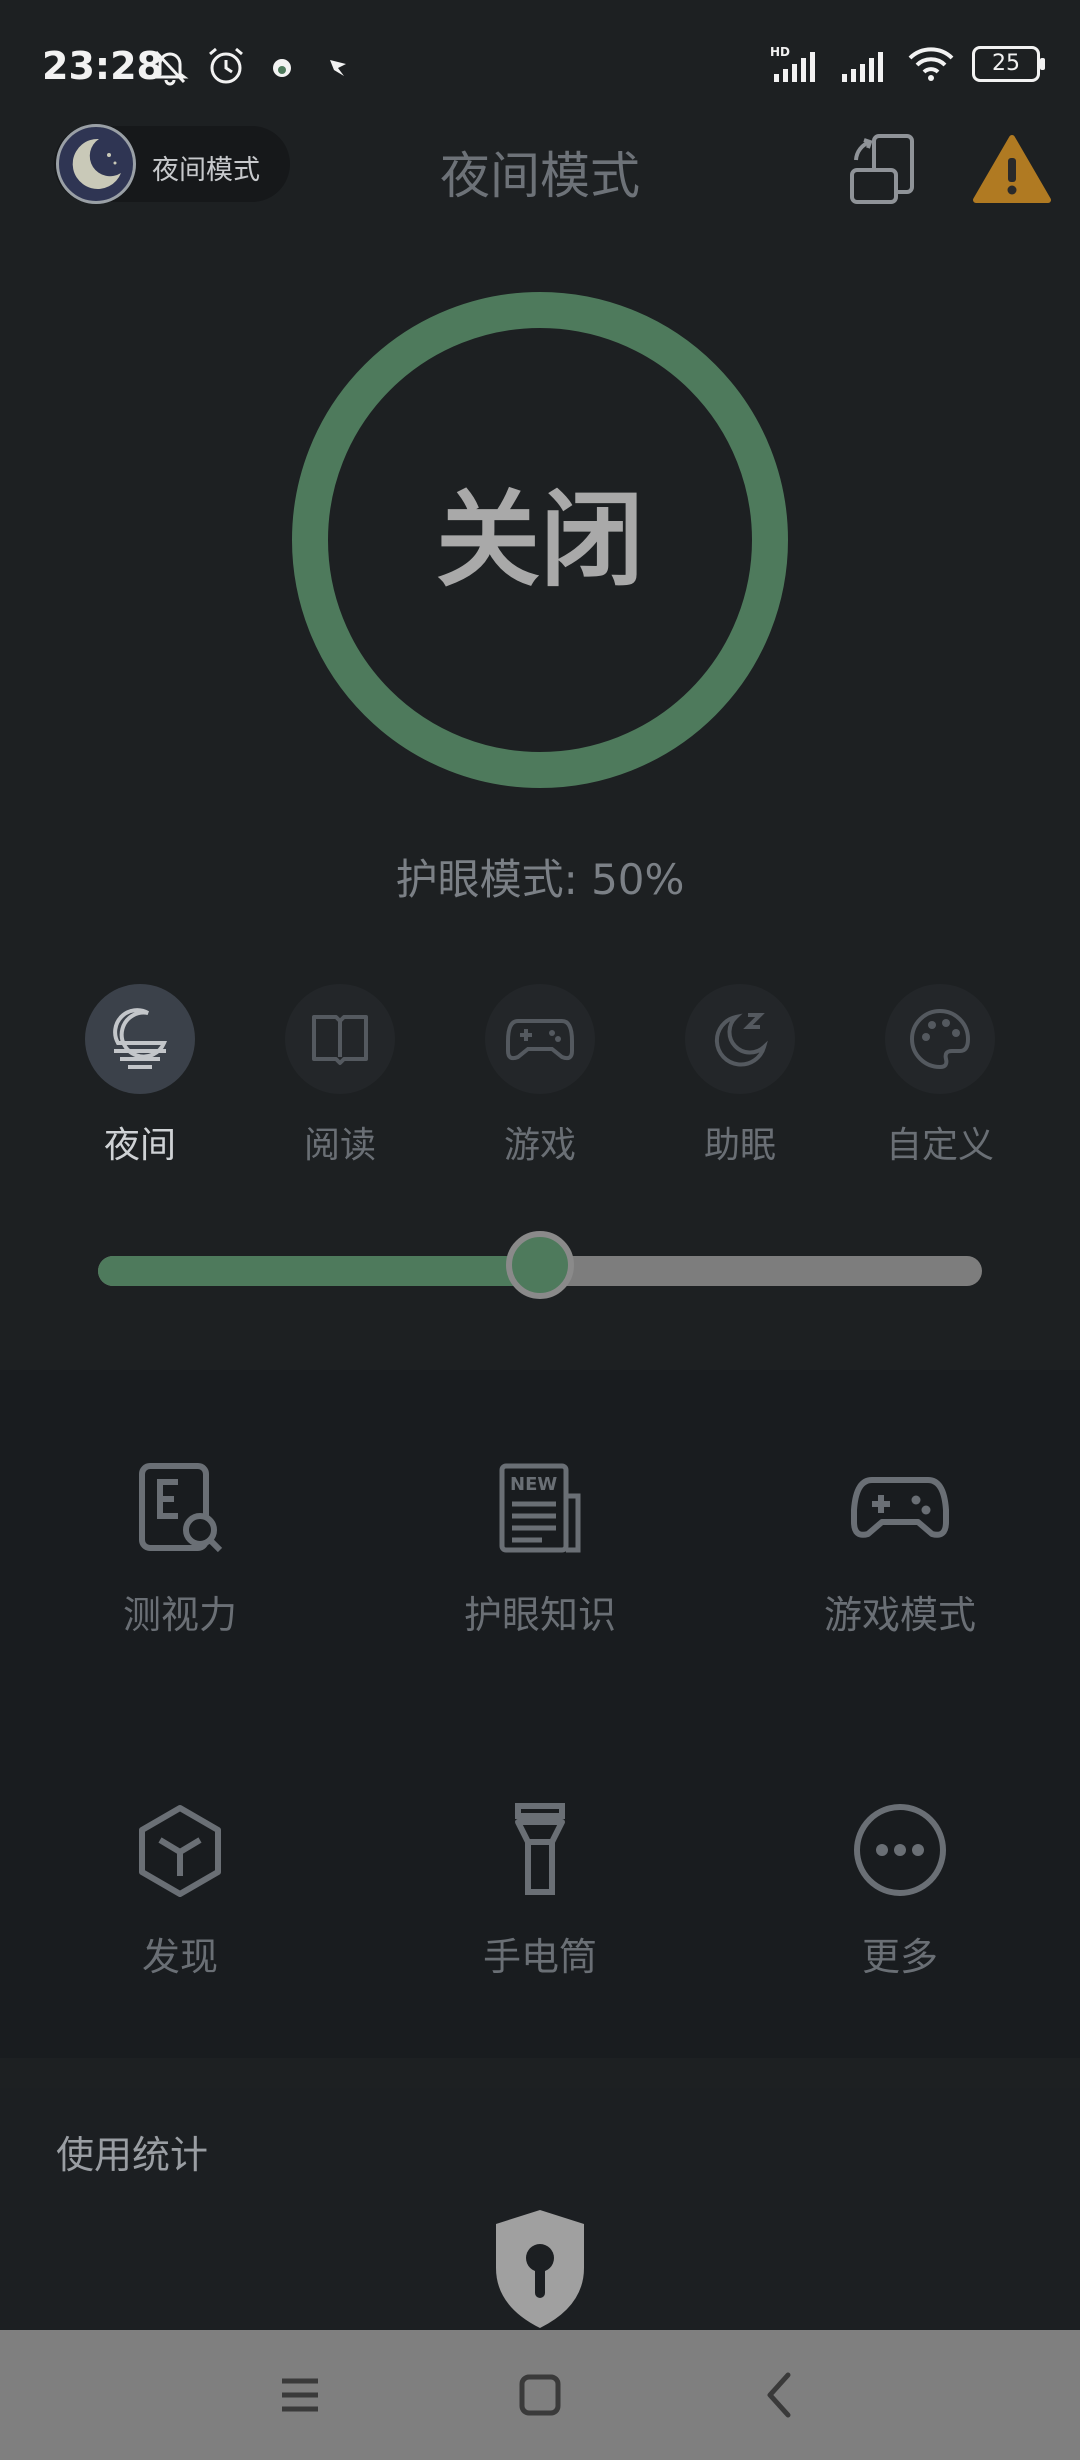  What do you see at coordinates (319, 1271) in the screenshot?
I see `slider-fill` at bounding box center [319, 1271].